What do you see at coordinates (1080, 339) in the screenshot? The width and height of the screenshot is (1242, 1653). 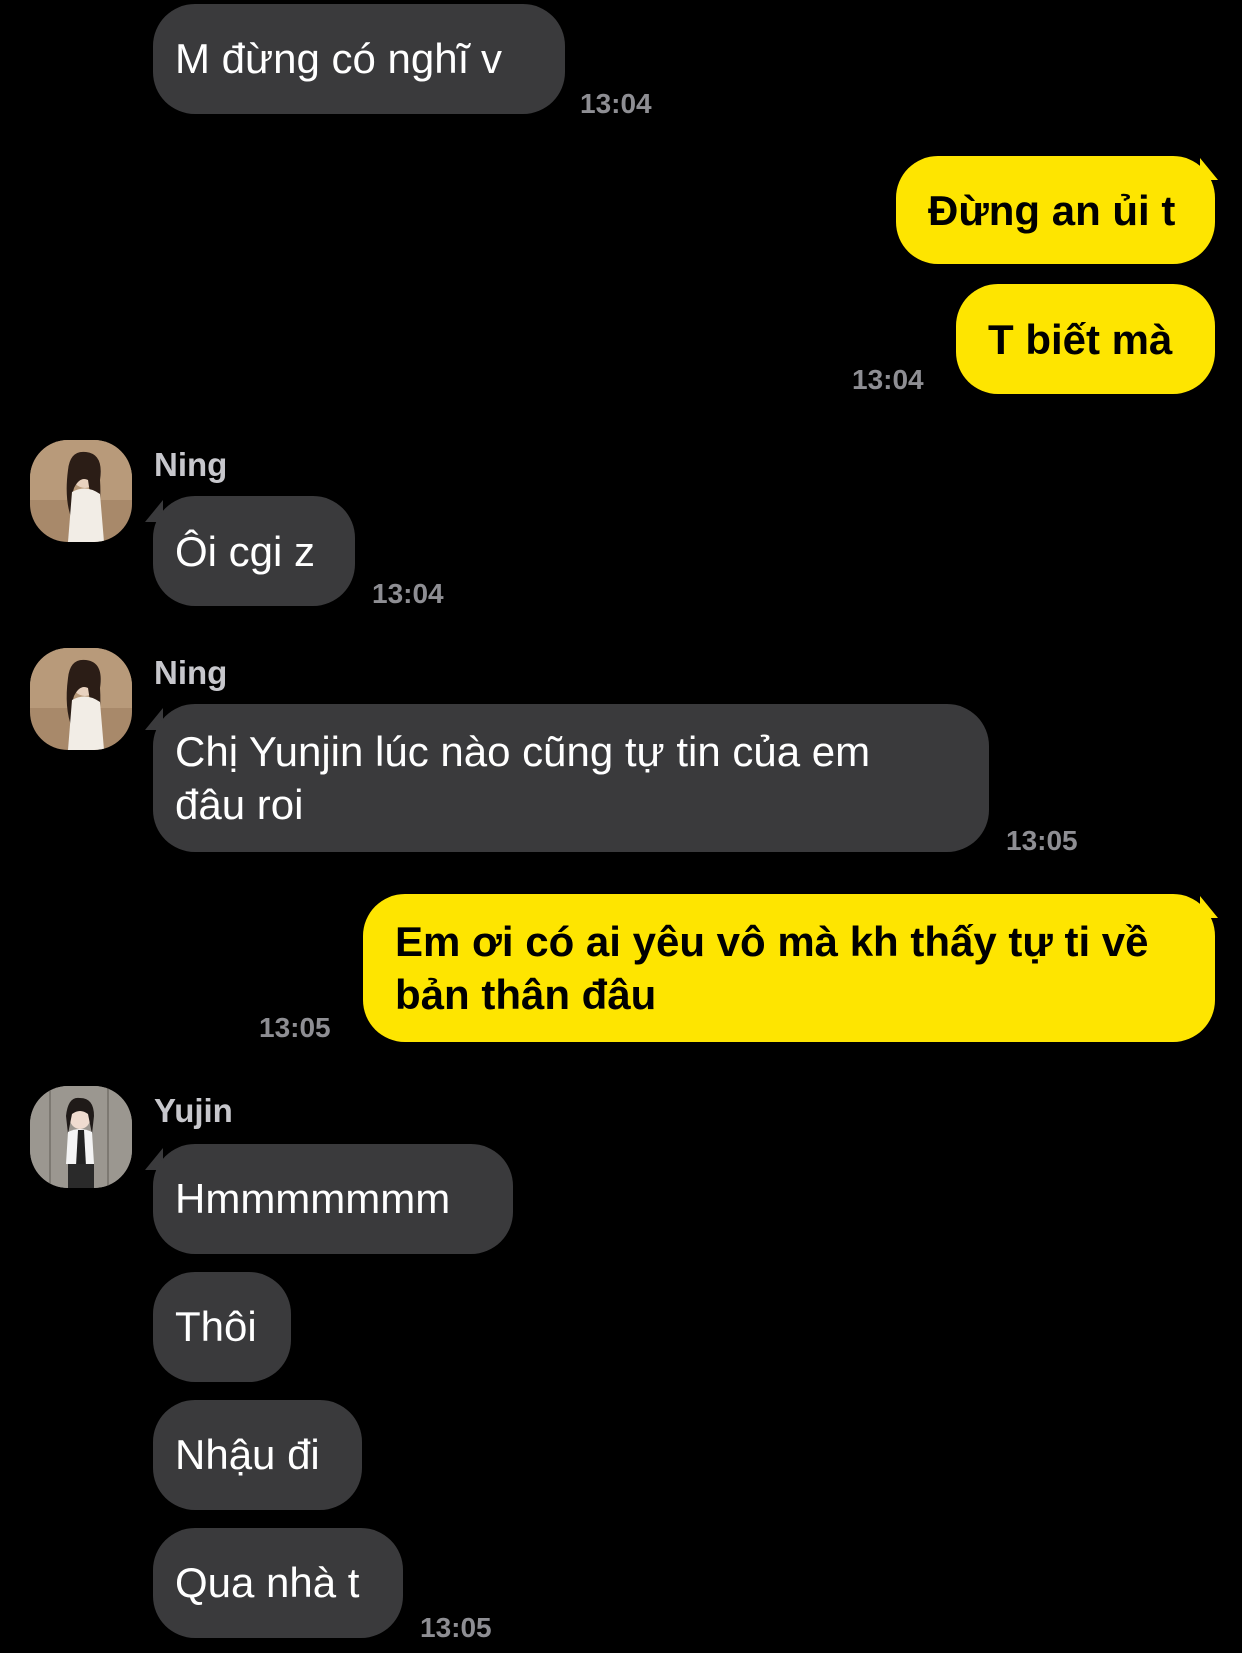 I see `message-text: T biết mà` at bounding box center [1080, 339].